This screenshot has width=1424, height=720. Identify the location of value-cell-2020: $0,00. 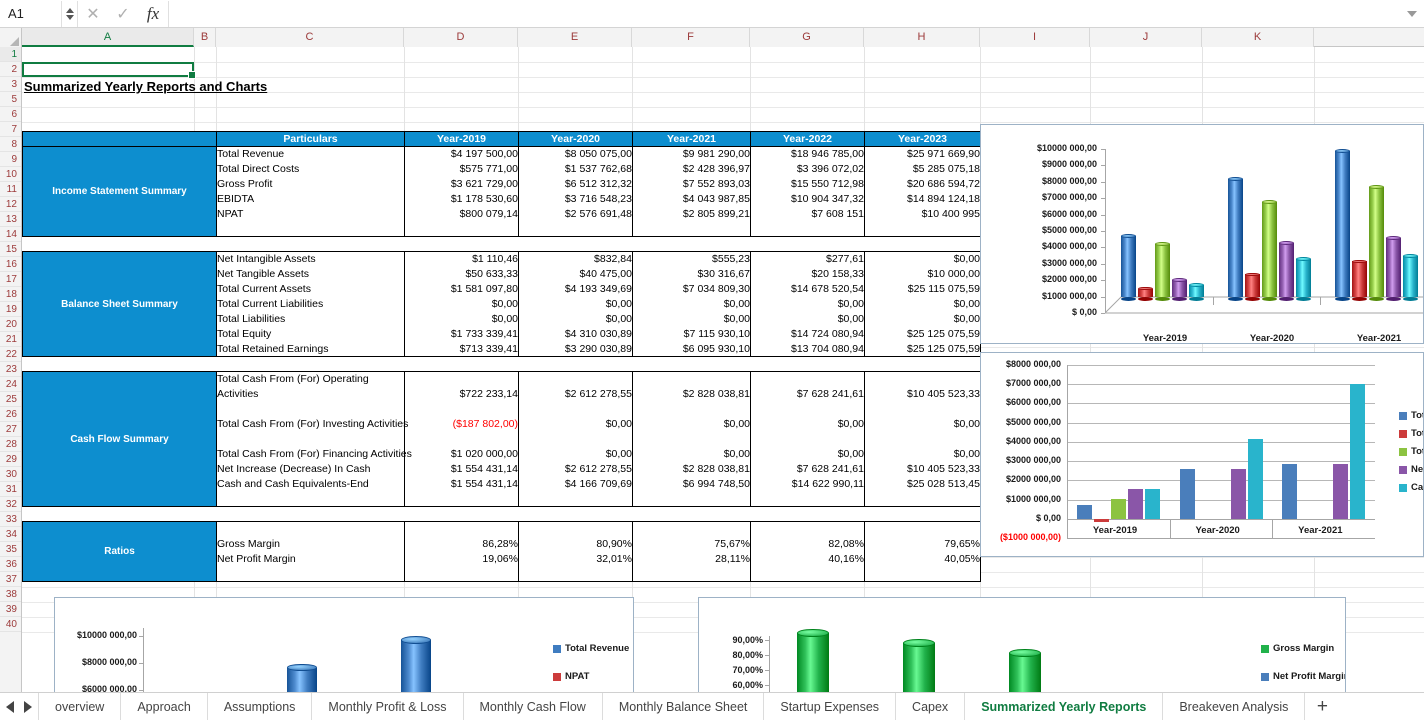
(575, 424).